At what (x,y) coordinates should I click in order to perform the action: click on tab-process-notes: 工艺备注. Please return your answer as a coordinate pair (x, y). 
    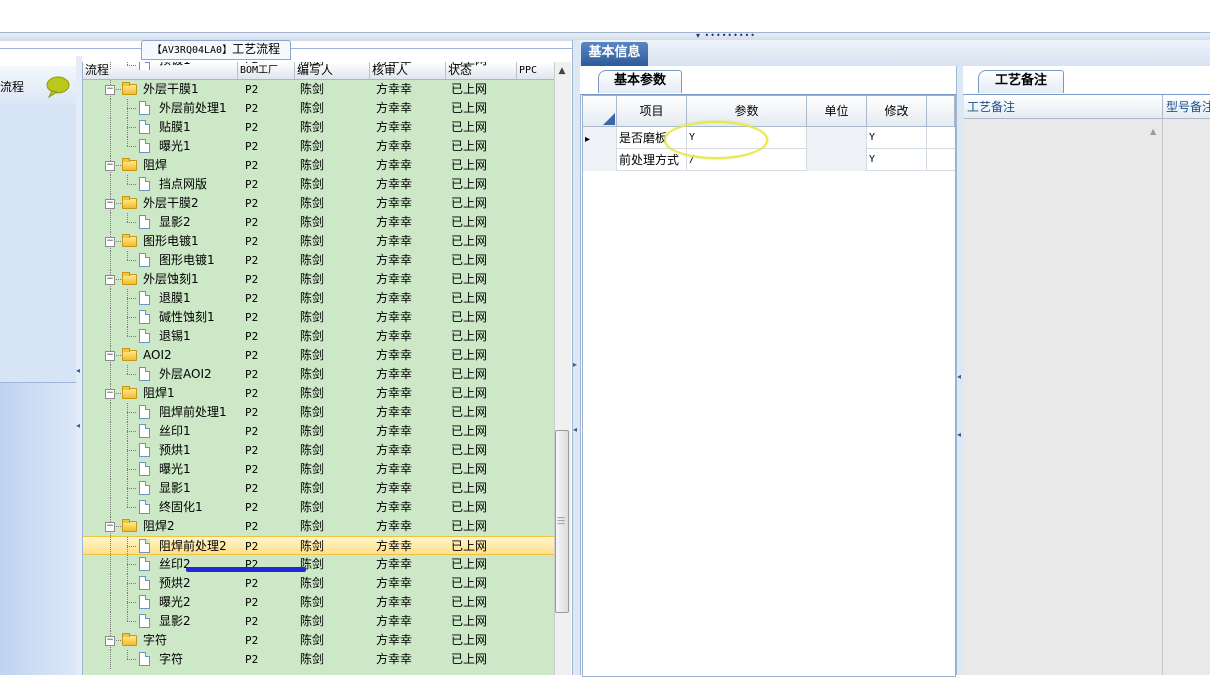
    Looking at the image, I should click on (1021, 81).